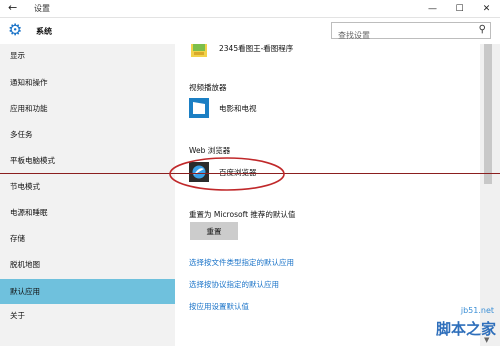 The height and width of the screenshot is (346, 500). What do you see at coordinates (477, 310) in the screenshot?
I see `watermark-url: jb51.net` at bounding box center [477, 310].